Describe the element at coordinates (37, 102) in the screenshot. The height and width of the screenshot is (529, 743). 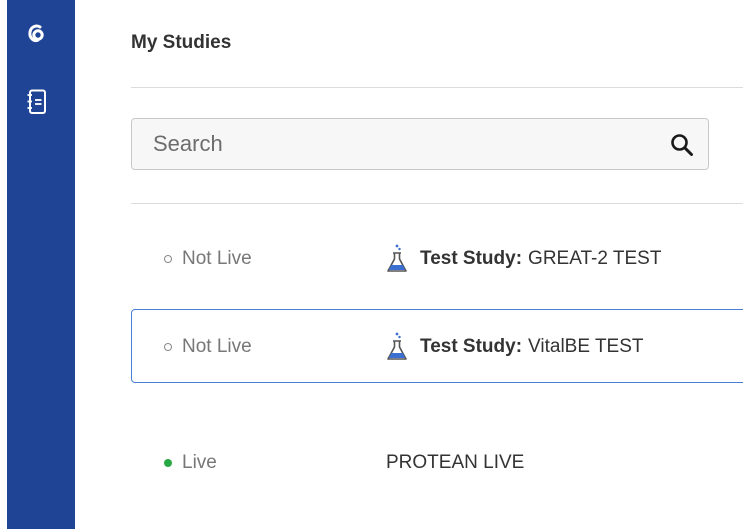
I see `notebook-icon` at that location.